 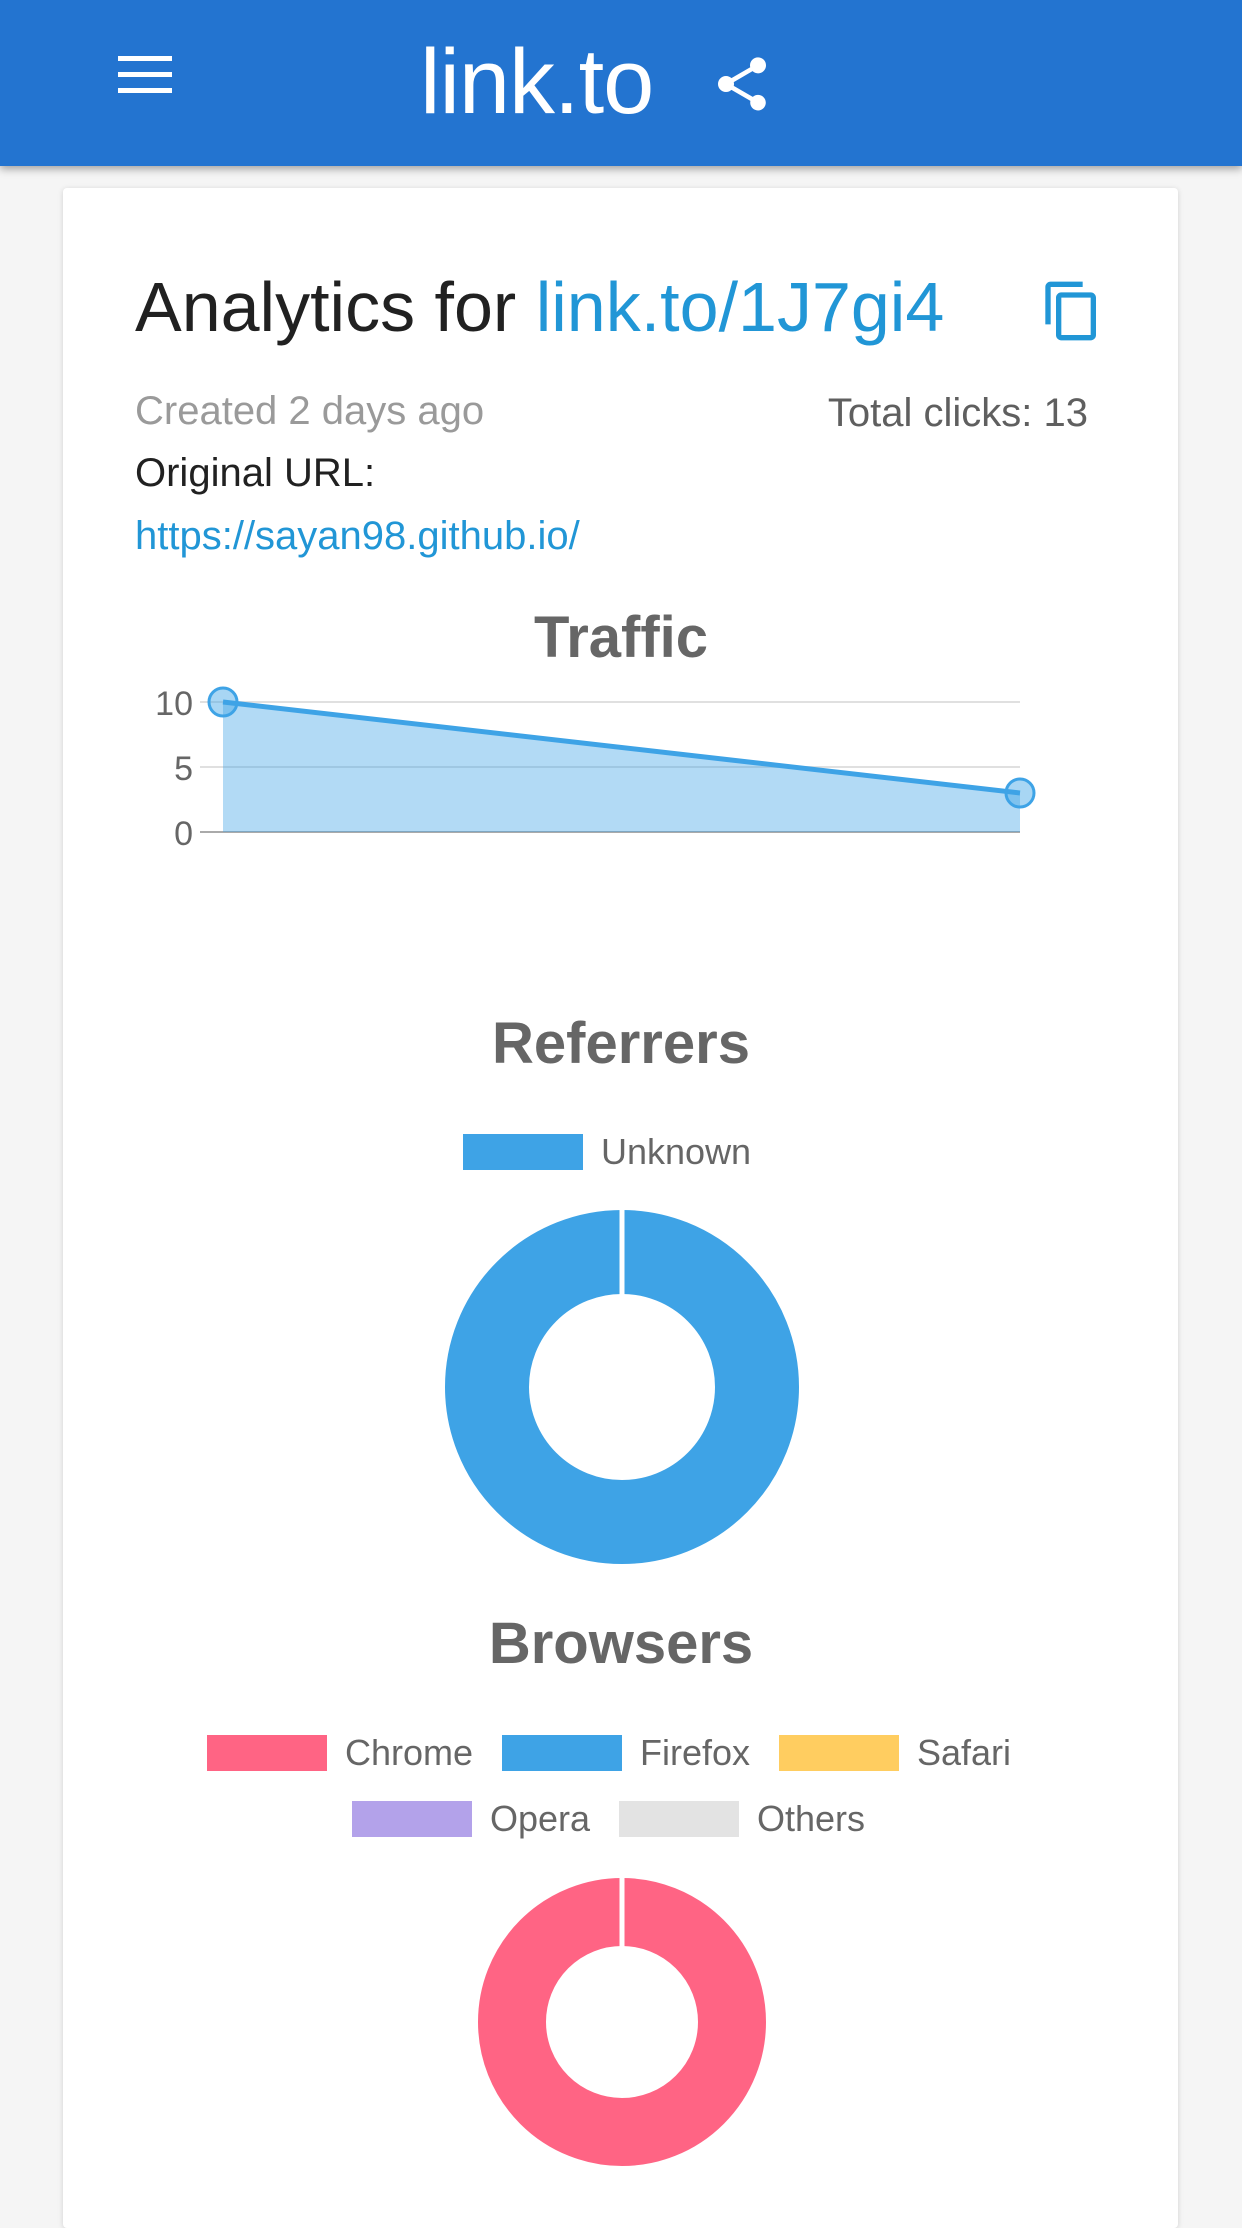 What do you see at coordinates (174, 704) in the screenshot?
I see `y-tick-label: 10` at bounding box center [174, 704].